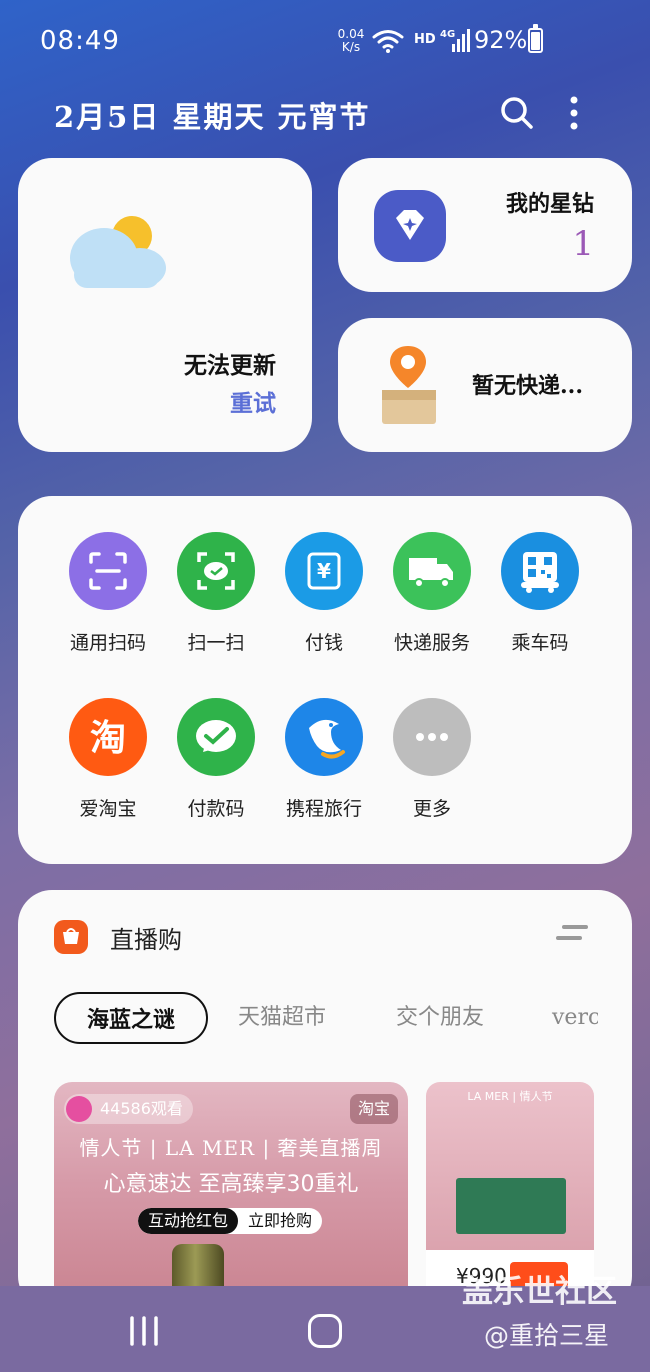 This screenshot has height=1372, width=650. I want to click on shortcut-pay: ¥ 付钱, so click(324, 597).